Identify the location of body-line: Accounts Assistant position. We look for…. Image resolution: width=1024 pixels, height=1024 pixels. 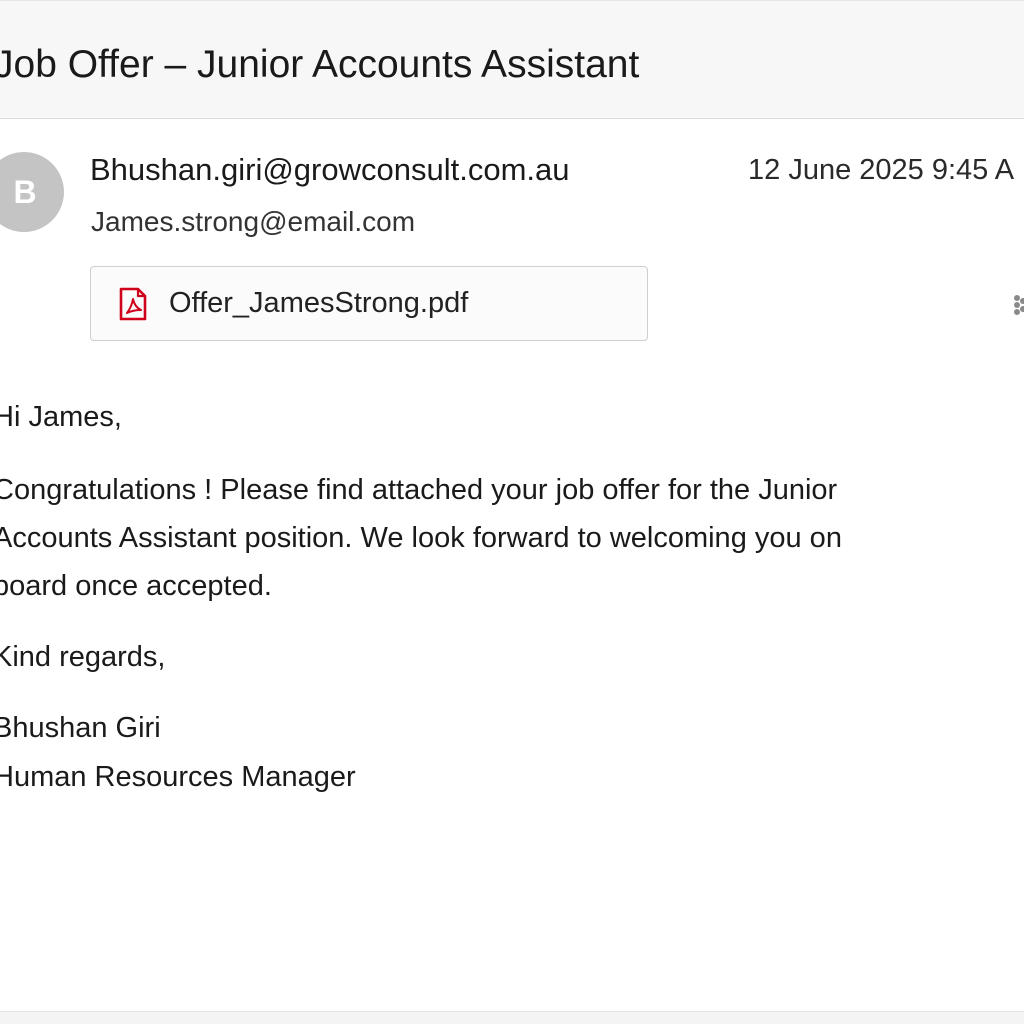
(421, 538).